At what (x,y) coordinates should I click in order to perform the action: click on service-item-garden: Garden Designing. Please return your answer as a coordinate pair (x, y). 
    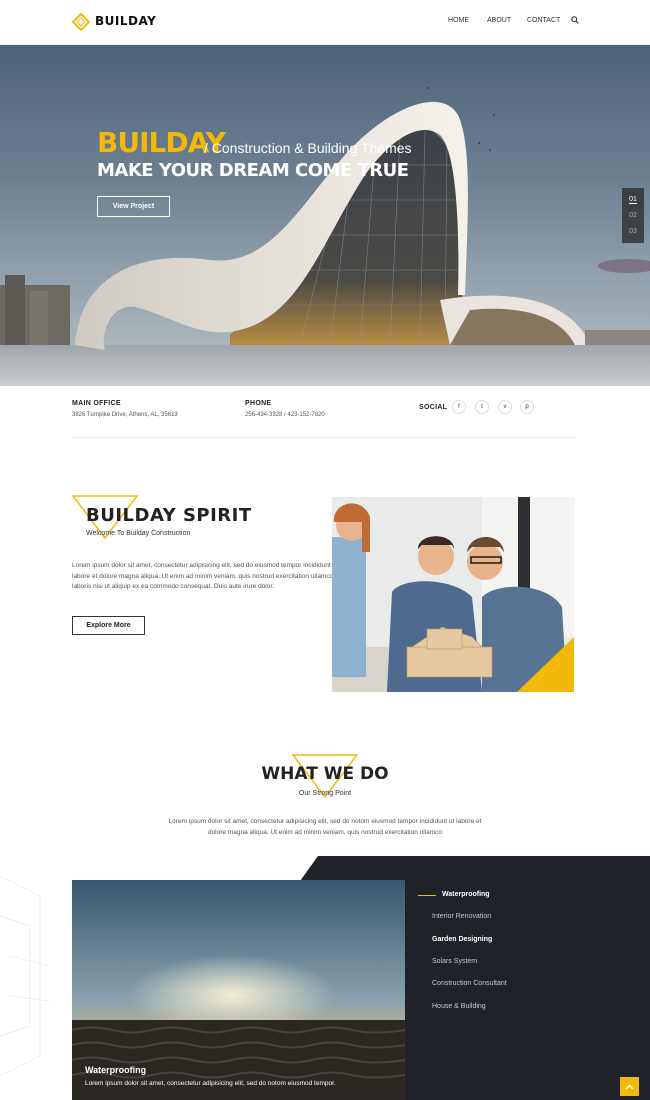
    Looking at the image, I should click on (462, 939).